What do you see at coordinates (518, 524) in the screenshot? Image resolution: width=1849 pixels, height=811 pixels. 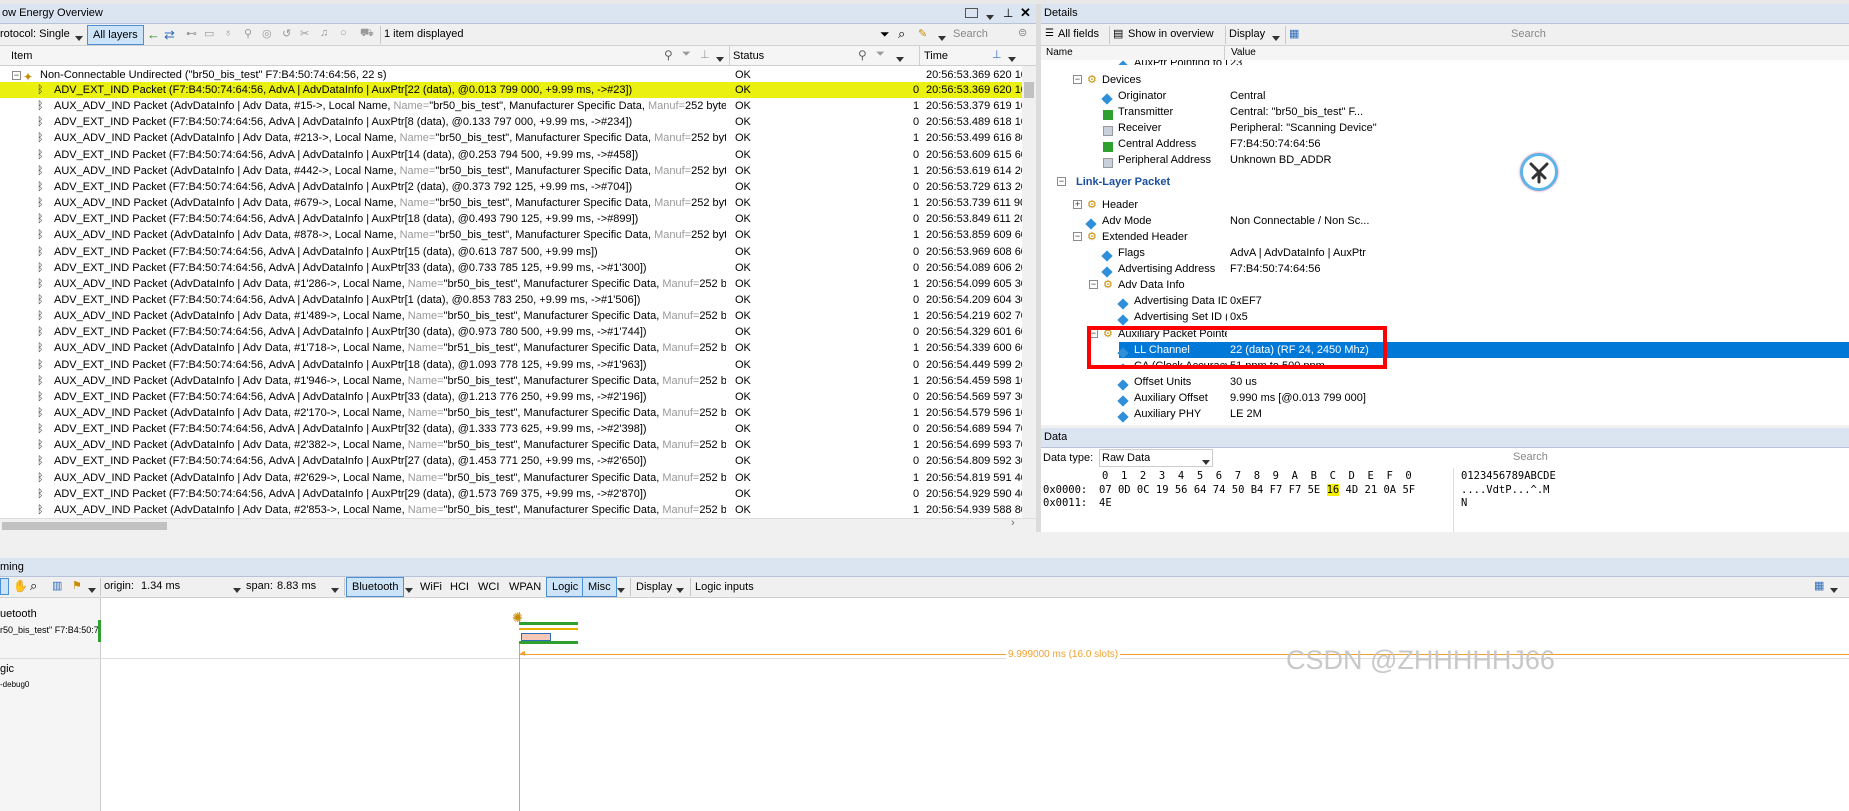 I see `overview-horizontal-scrollbar: ›` at bounding box center [518, 524].